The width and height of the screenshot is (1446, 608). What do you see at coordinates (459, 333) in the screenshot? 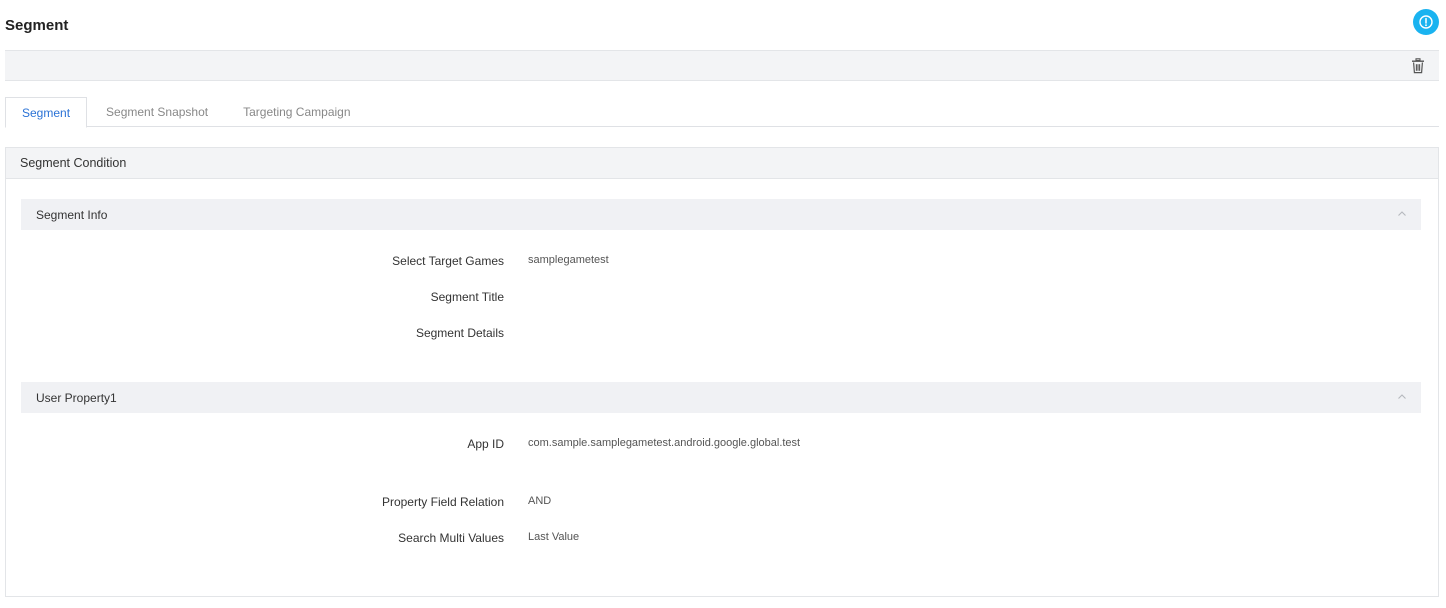
I see `field-label: Segment Details` at bounding box center [459, 333].